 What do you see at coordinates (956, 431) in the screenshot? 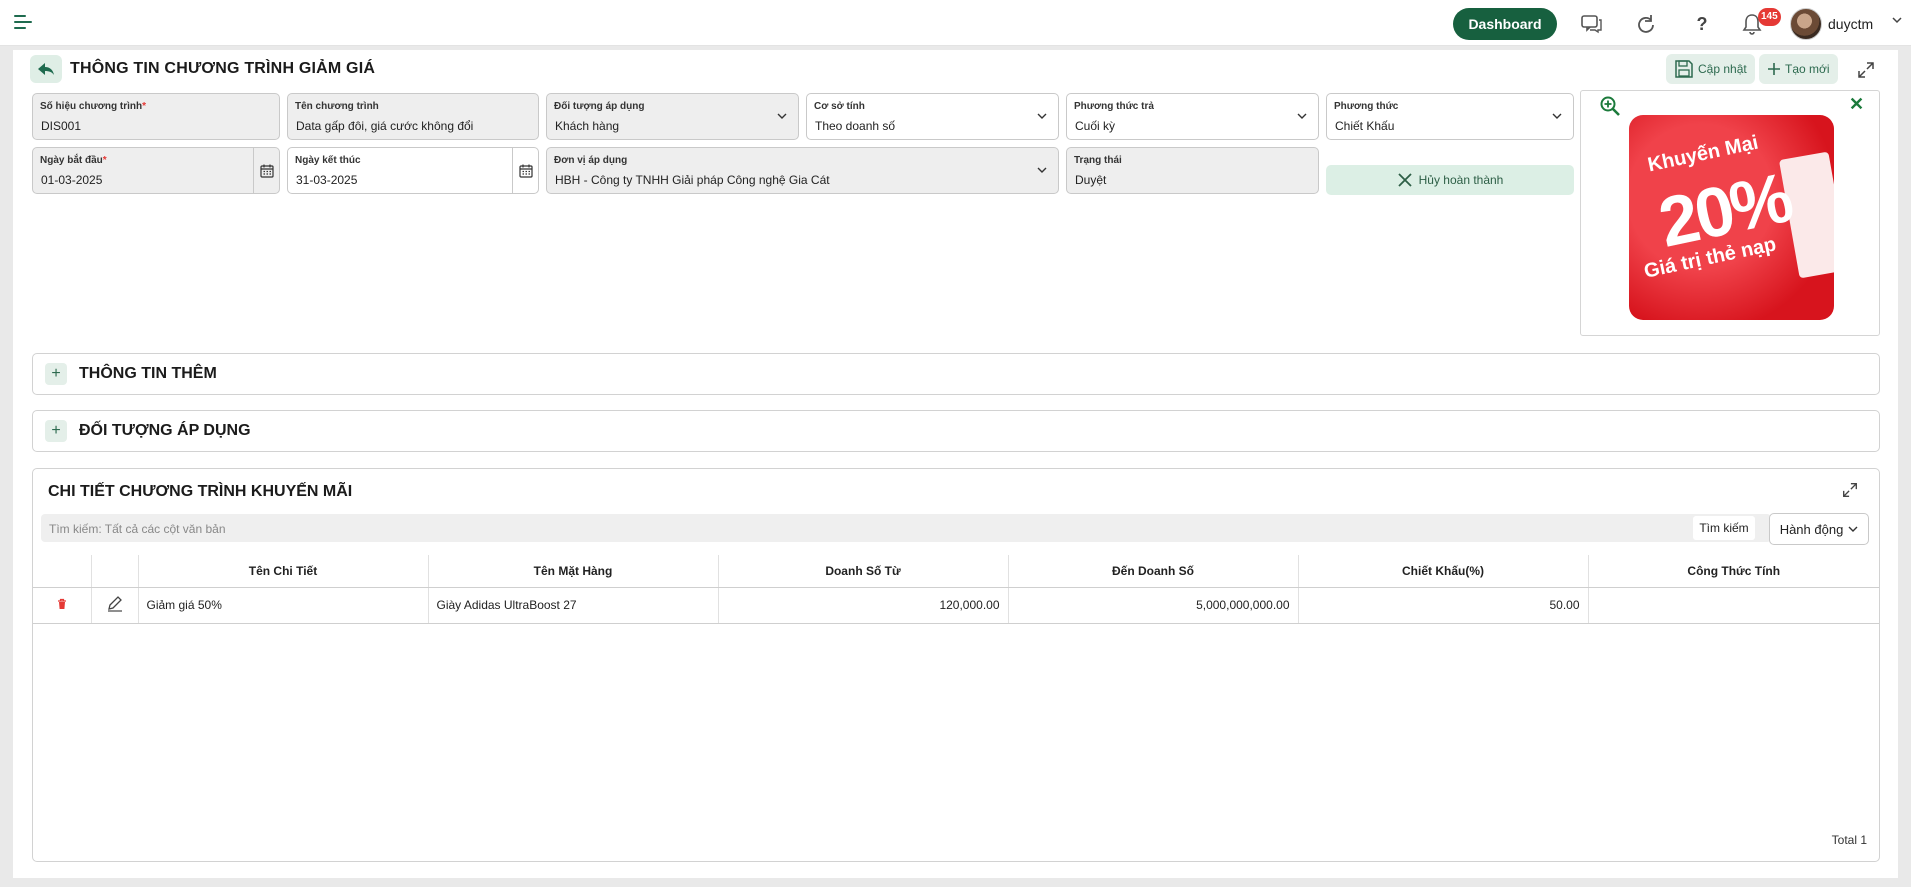
I see `targets-section: + ĐỐI TƯỢNG ÁP DỤNG` at bounding box center [956, 431].